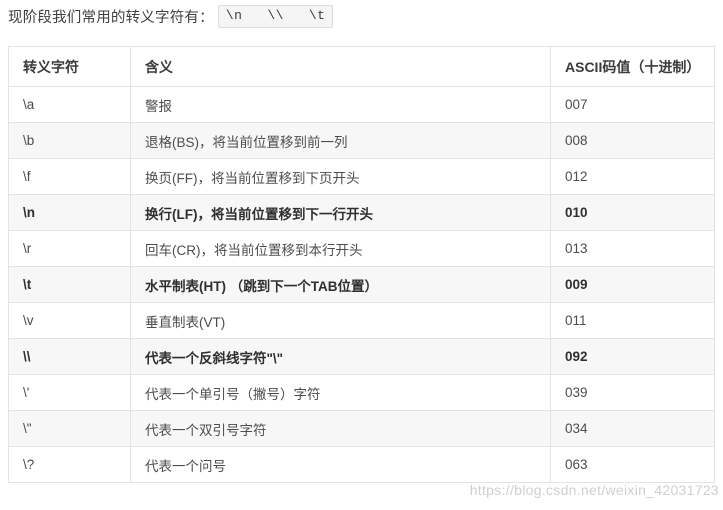 The width and height of the screenshot is (723, 510). Describe the element at coordinates (340, 176) in the screenshot. I see `cell-meaning: 换页(FF)，将当前位置移到下页开头` at that location.